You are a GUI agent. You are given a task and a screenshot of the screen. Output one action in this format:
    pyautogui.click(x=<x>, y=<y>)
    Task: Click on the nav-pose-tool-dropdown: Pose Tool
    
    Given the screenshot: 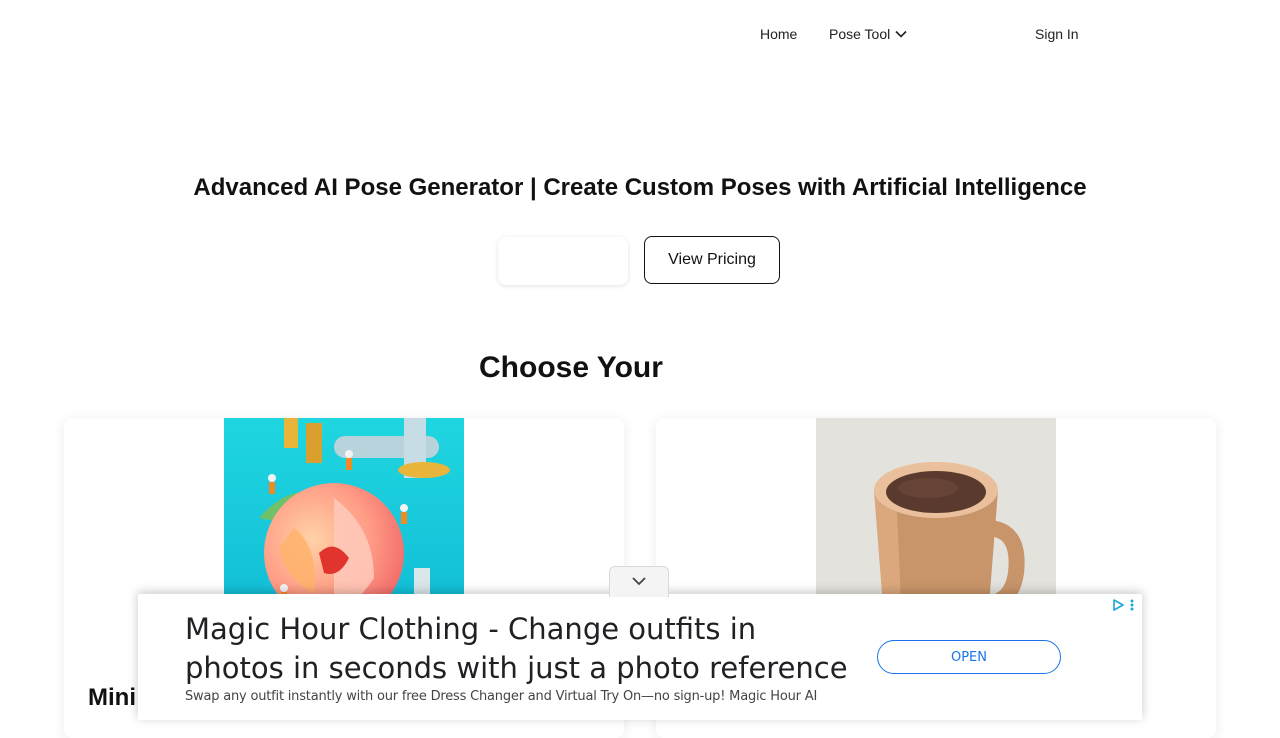 What is the action you would take?
    pyautogui.click(x=868, y=34)
    